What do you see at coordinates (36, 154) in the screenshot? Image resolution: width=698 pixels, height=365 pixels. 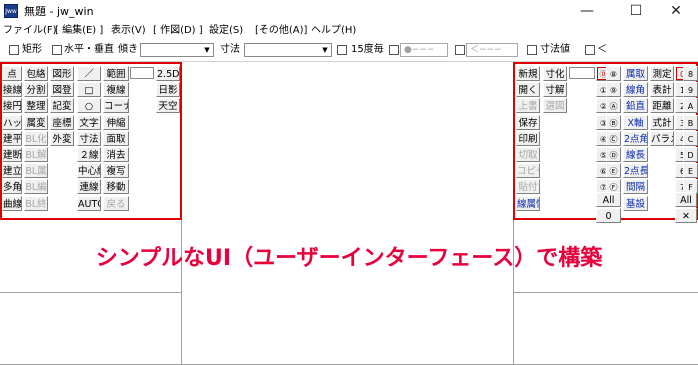 I see `tool-button: BL解` at bounding box center [36, 154].